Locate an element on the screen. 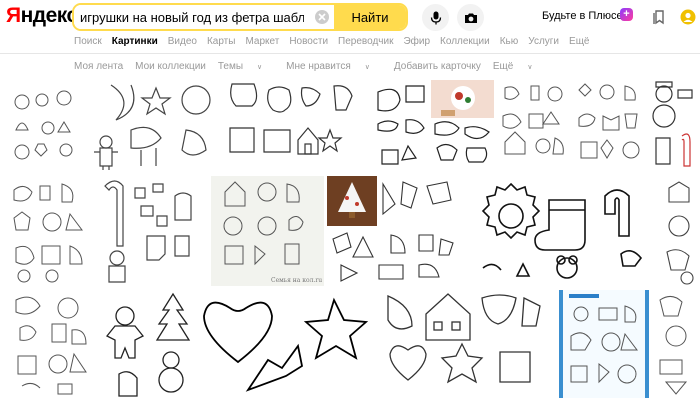 The height and width of the screenshot is (398, 700). logo-first-letter: Я is located at coordinates (13, 15).